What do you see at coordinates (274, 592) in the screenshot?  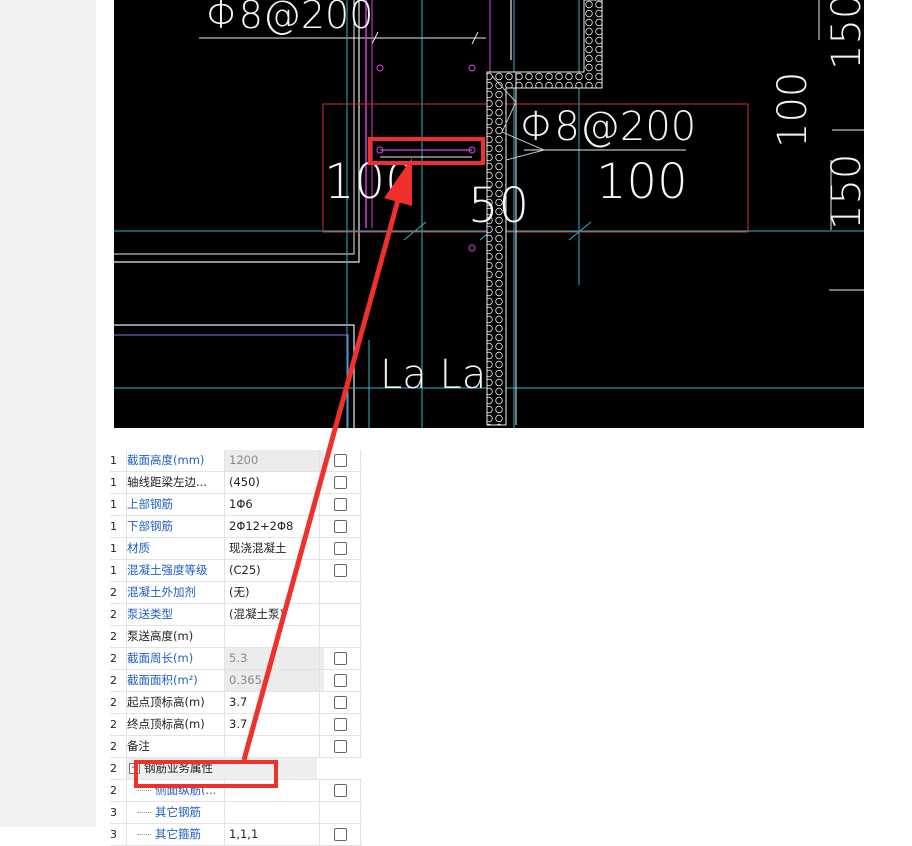 I see `property-value-field: (无)` at bounding box center [274, 592].